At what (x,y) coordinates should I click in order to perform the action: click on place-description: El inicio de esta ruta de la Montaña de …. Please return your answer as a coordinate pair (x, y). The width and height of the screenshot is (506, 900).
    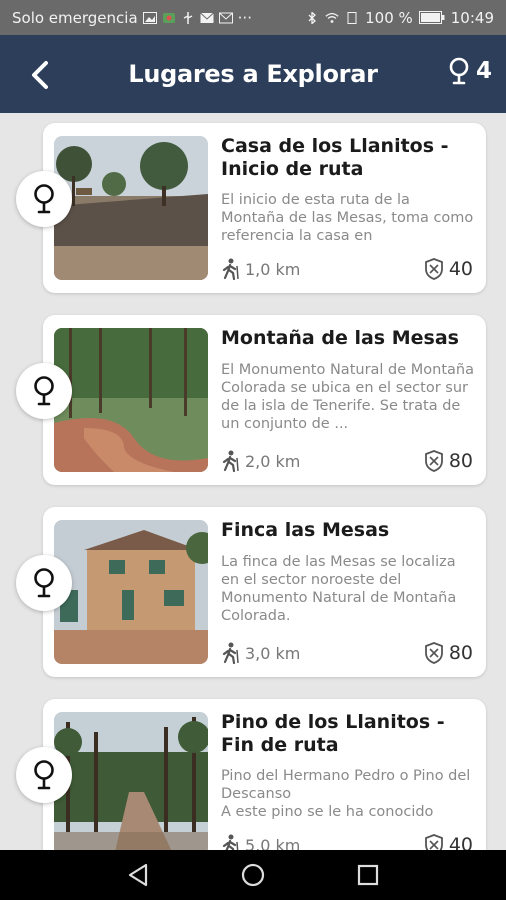
    Looking at the image, I should click on (347, 218).